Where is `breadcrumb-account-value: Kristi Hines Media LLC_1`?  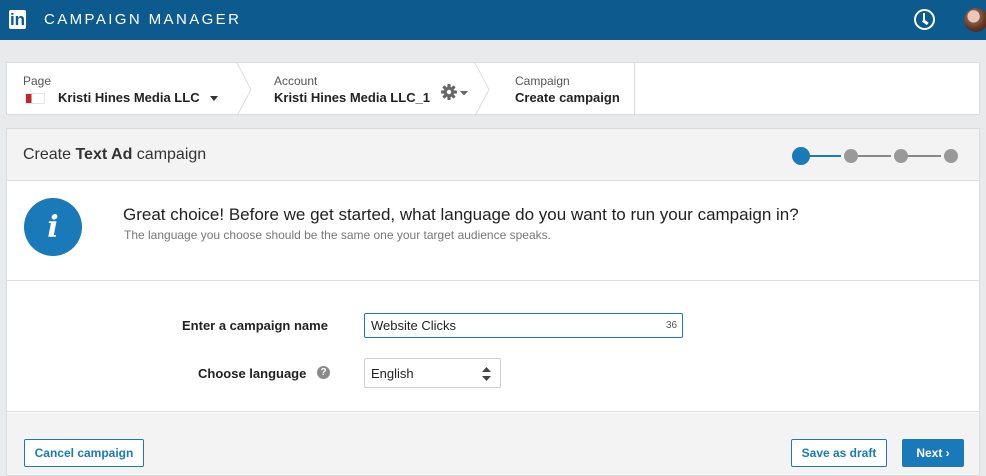
breadcrumb-account-value: Kristi Hines Media LLC_1 is located at coordinates (352, 97).